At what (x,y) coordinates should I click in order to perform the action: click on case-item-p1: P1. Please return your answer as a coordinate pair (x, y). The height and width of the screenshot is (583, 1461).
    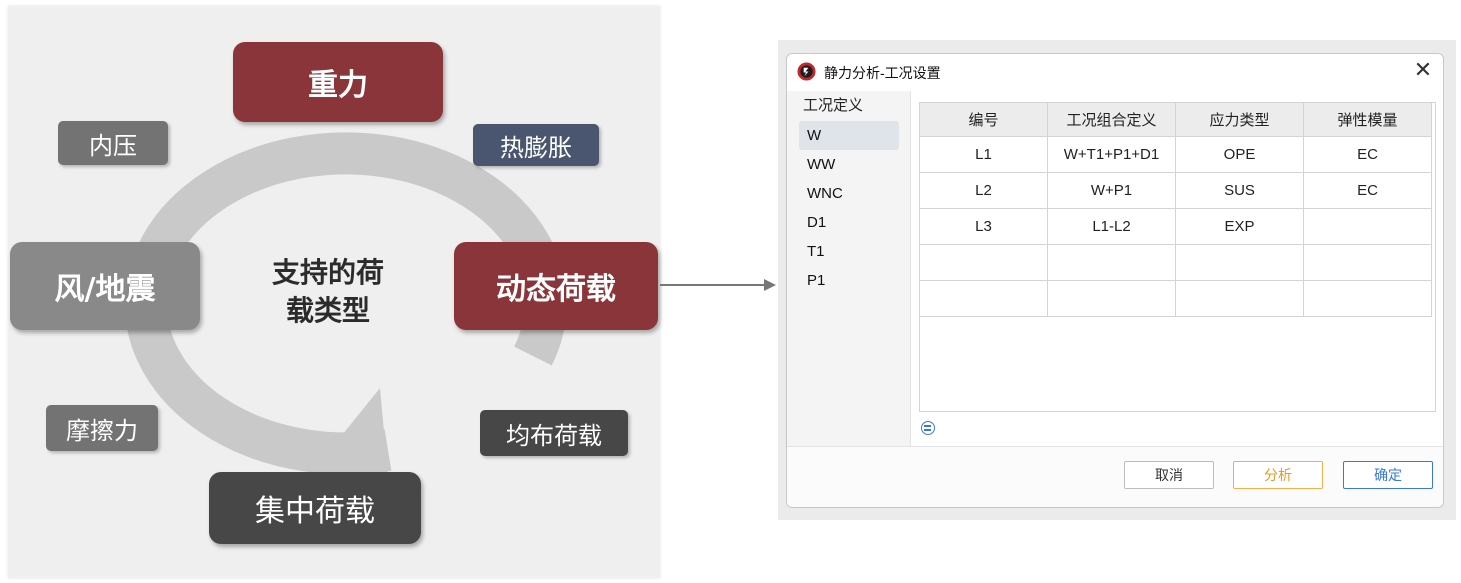
    Looking at the image, I should click on (849, 280).